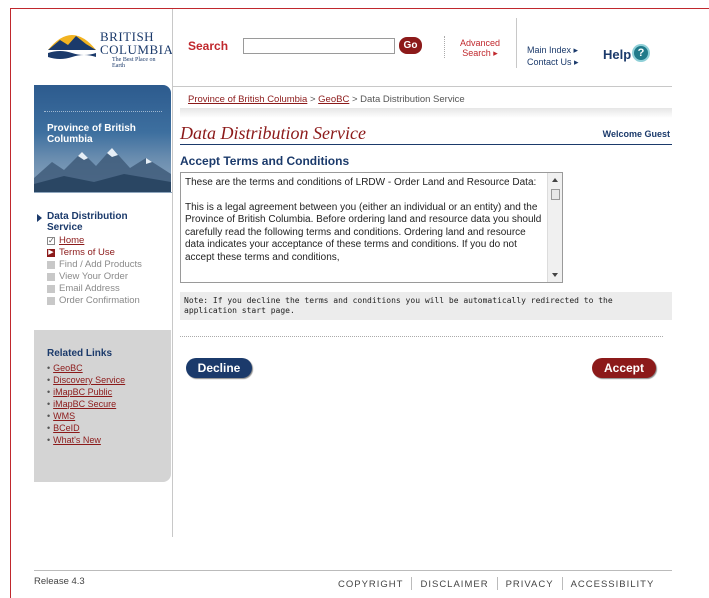 Image resolution: width=709 pixels, height=598 pixels. Describe the element at coordinates (82, 392) in the screenshot. I see `related-link-imapbc-public: iMapBC Public` at that location.